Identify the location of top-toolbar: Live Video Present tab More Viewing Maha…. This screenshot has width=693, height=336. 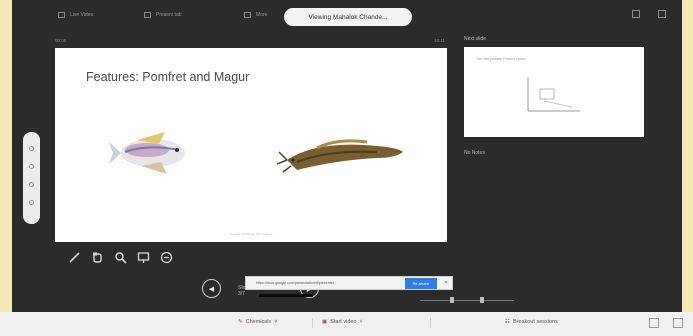
(347, 15).